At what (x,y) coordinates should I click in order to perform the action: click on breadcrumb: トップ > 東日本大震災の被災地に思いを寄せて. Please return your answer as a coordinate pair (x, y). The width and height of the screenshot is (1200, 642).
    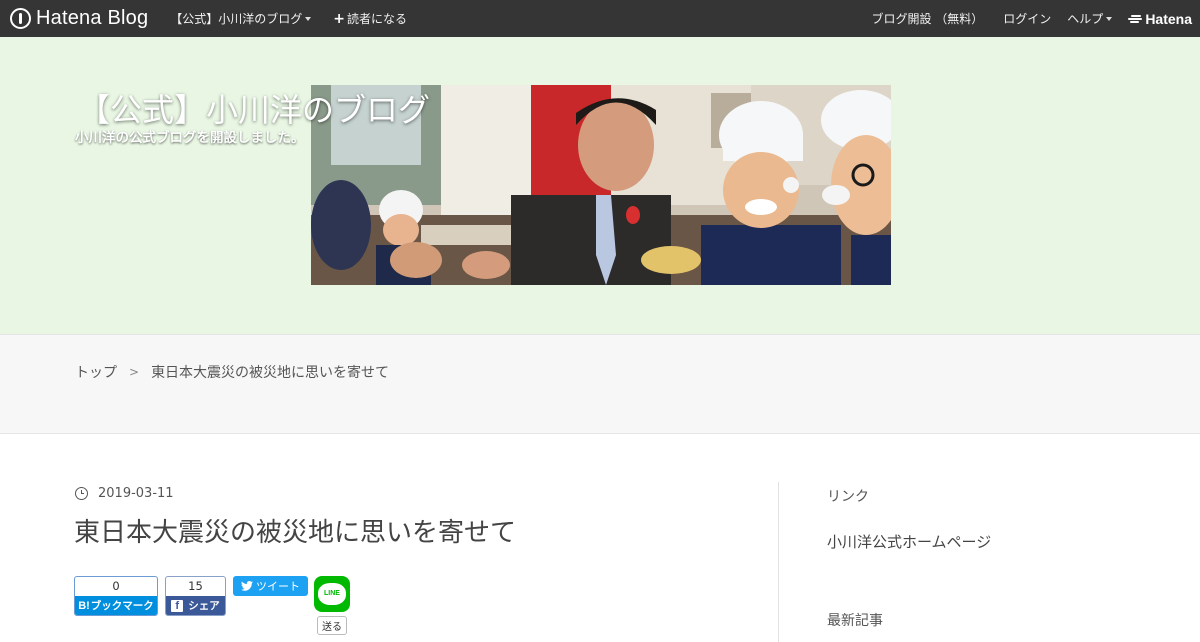
    Looking at the image, I should click on (232, 372).